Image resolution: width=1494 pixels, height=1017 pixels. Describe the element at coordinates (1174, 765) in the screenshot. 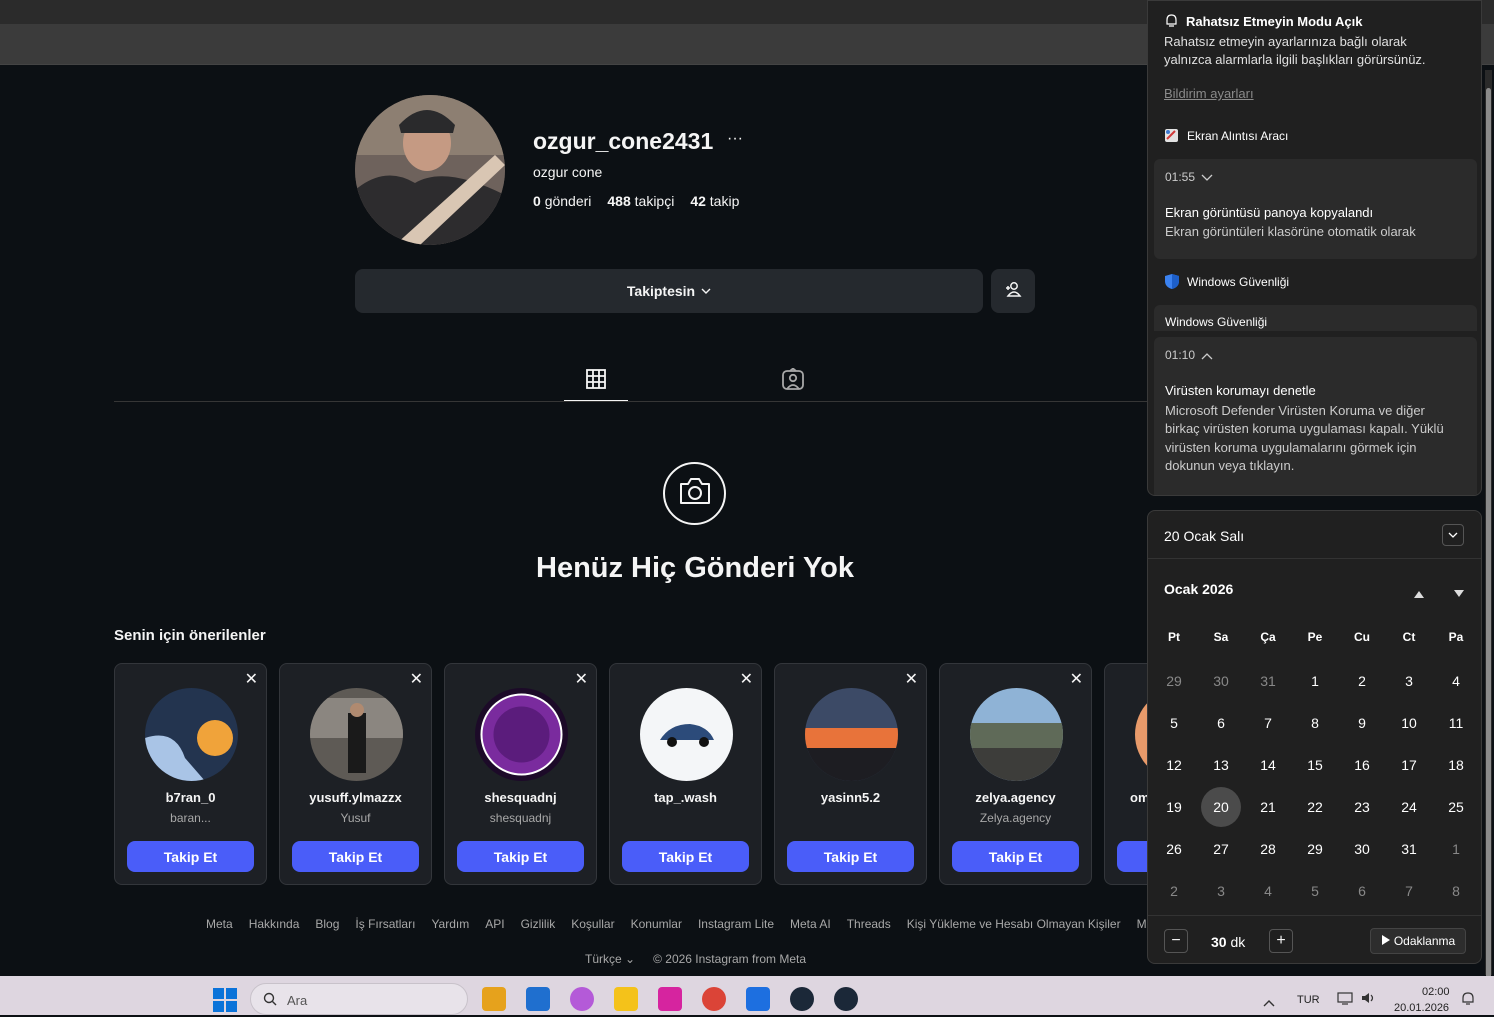

I see `calendar-day: 12` at that location.